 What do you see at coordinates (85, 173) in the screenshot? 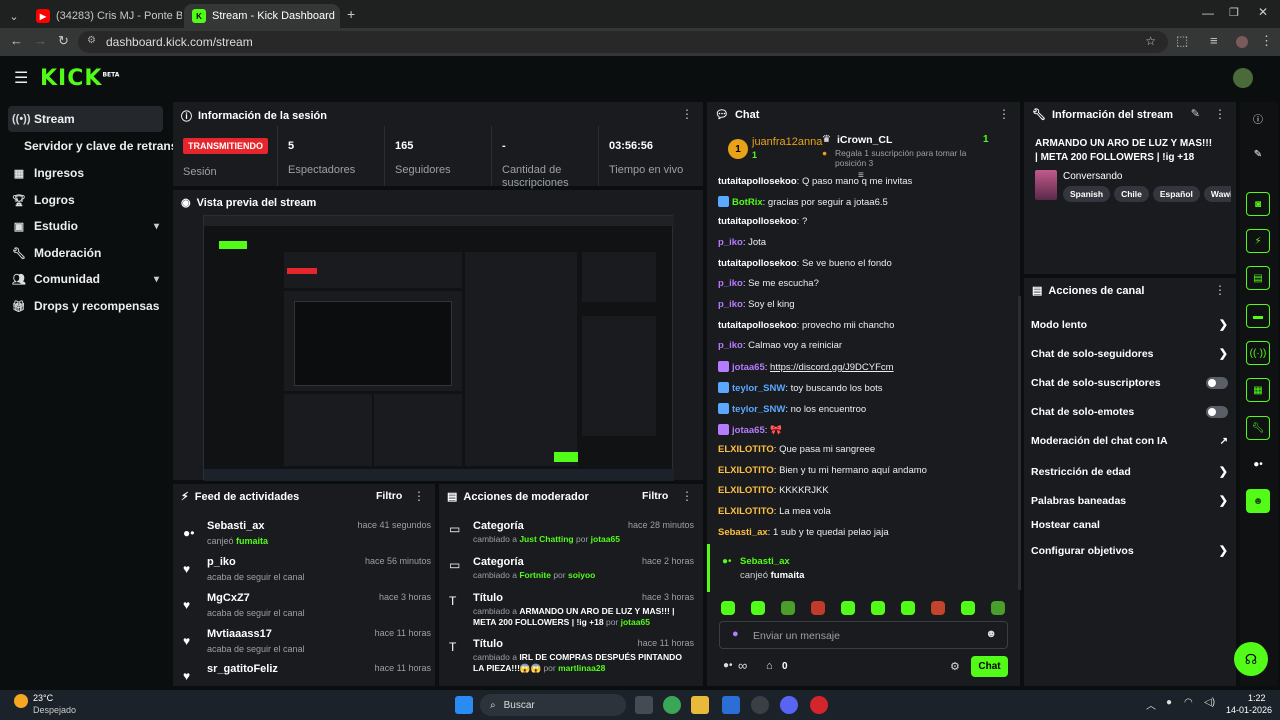
I see `sidebar-item-income: ▦ Ingresos` at bounding box center [85, 173].